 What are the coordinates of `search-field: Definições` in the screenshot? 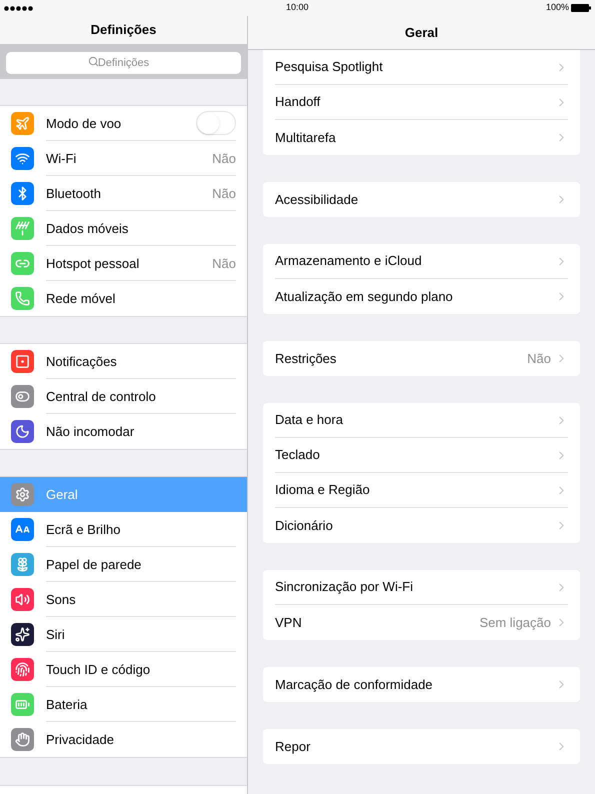 It's located at (123, 63).